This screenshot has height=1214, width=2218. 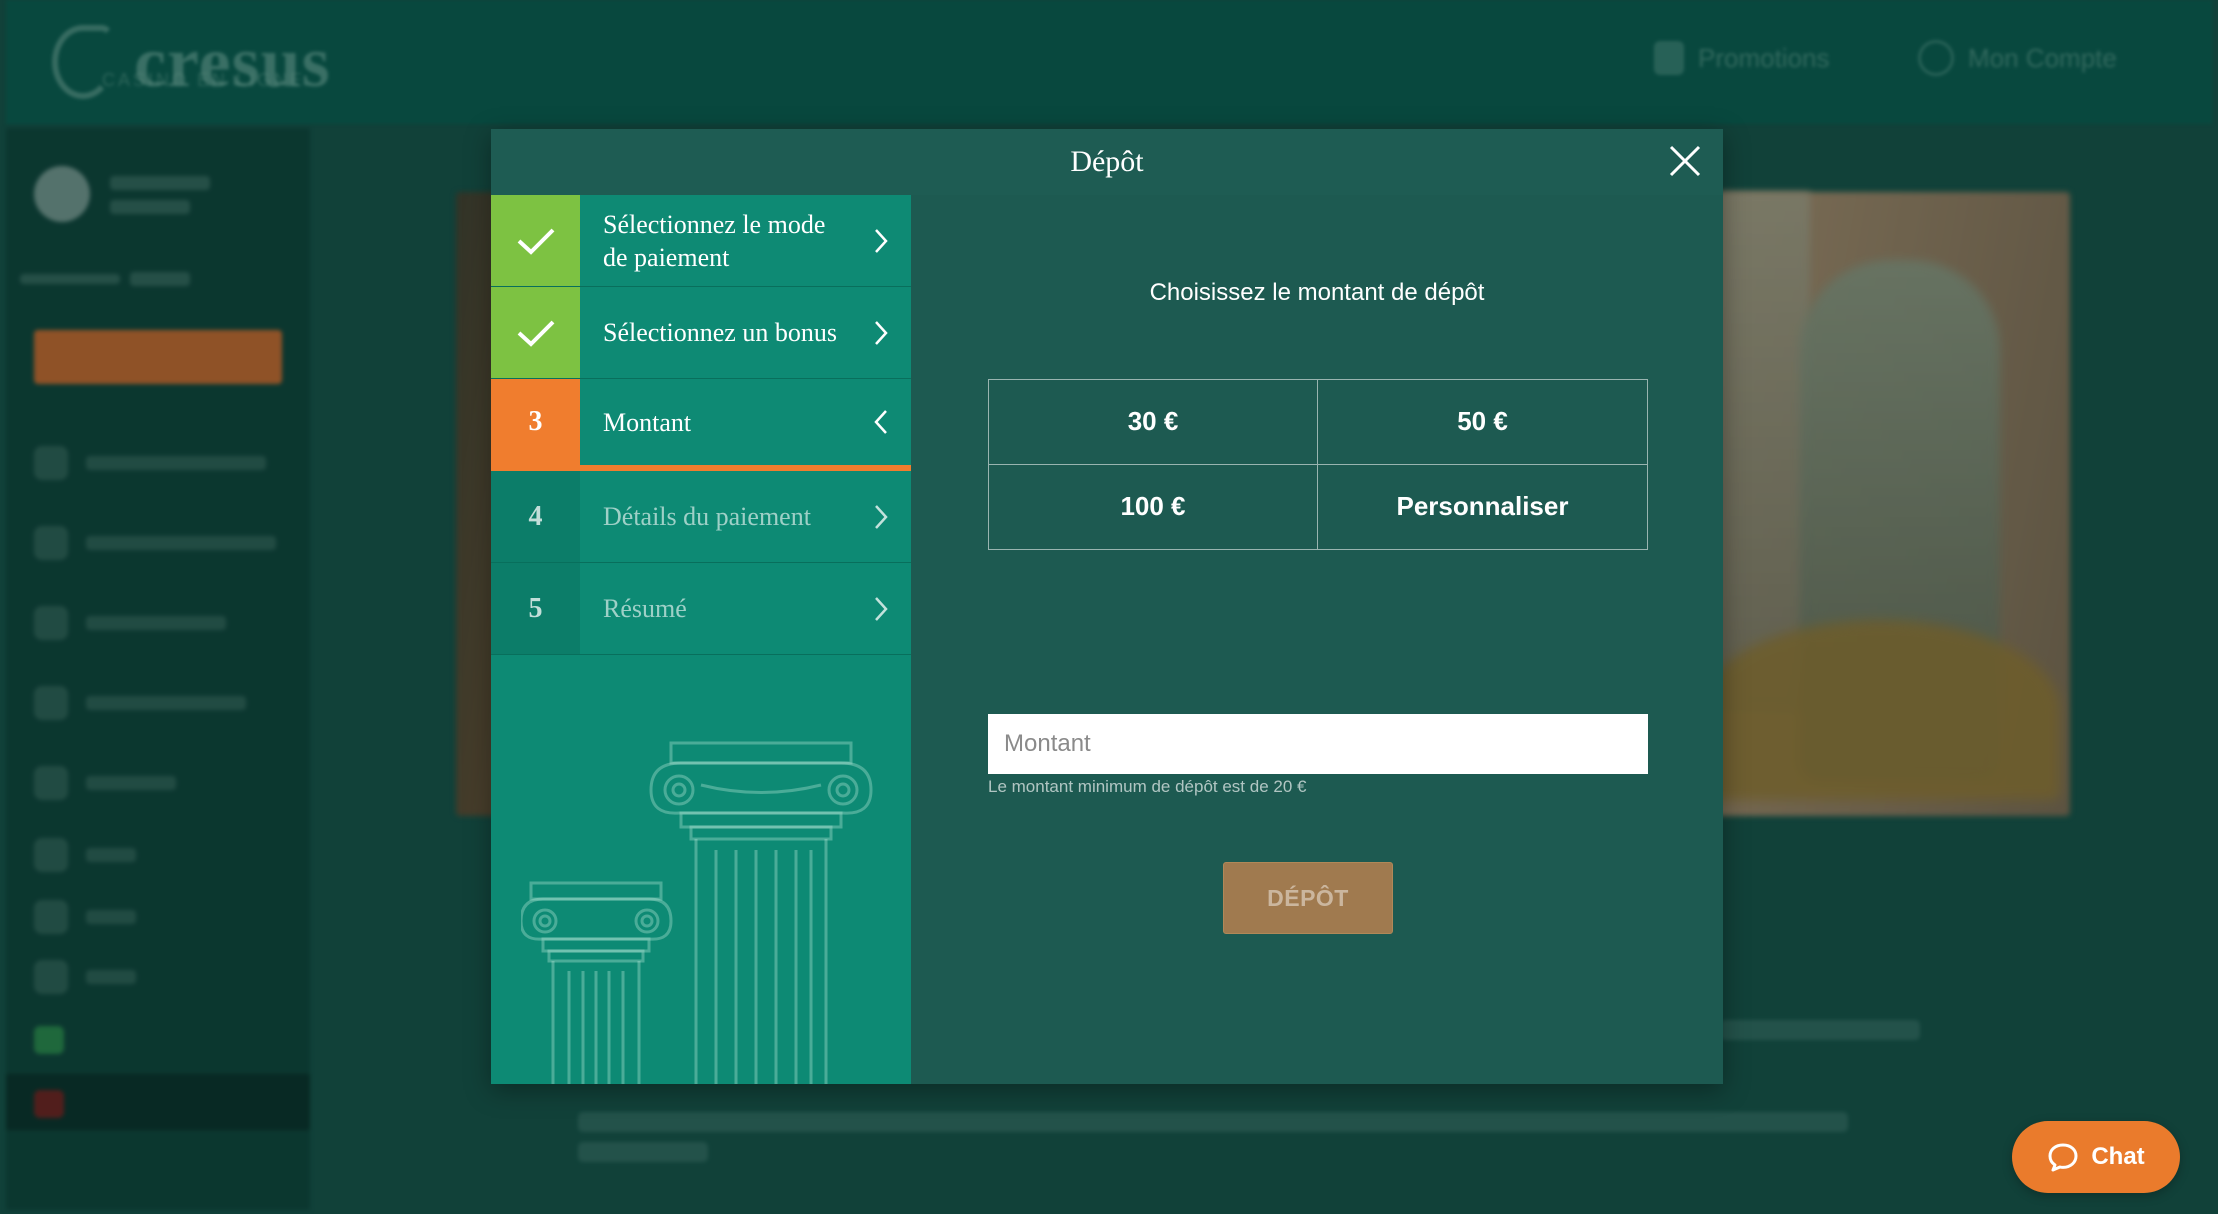 What do you see at coordinates (647, 422) in the screenshot?
I see `step-label: Montant` at bounding box center [647, 422].